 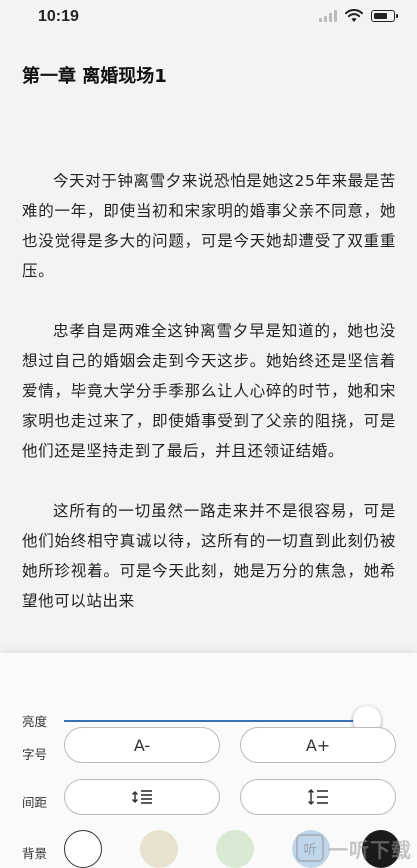 What do you see at coordinates (208, 19) in the screenshot?
I see `status-bar: 10:19` at bounding box center [208, 19].